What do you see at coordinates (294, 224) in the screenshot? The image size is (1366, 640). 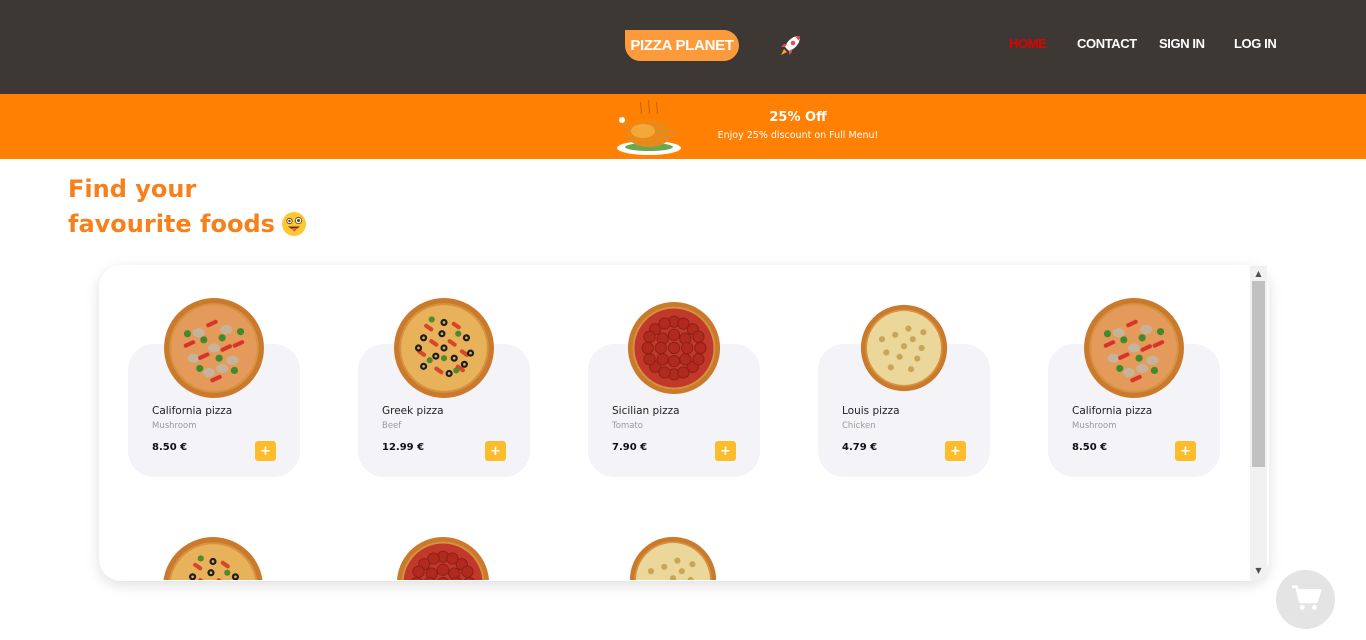 I see `winking-tongue-face-icon` at bounding box center [294, 224].